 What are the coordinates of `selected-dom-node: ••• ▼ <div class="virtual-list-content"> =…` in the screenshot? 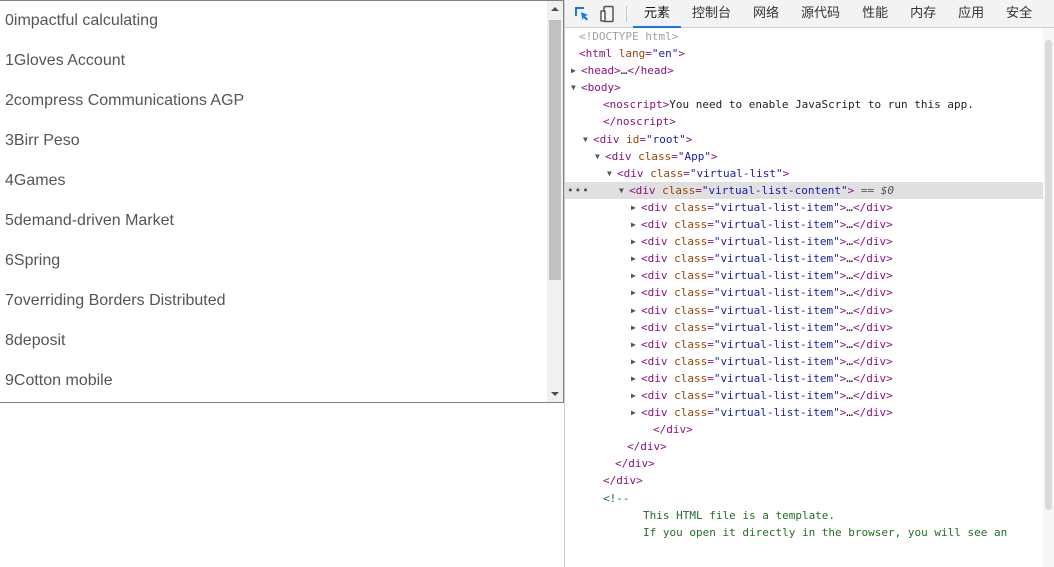 It's located at (804, 190).